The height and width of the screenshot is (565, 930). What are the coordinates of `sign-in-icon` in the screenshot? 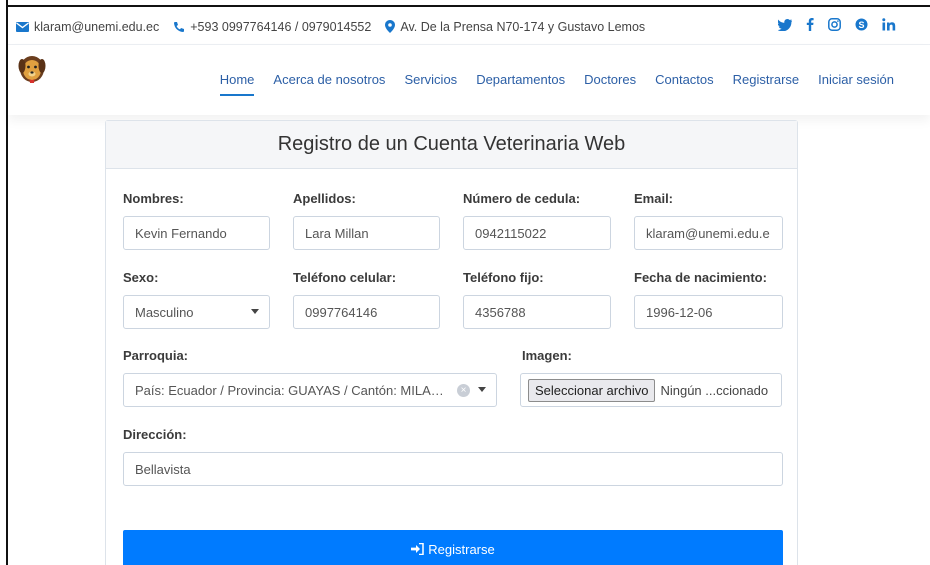 It's located at (418, 549).